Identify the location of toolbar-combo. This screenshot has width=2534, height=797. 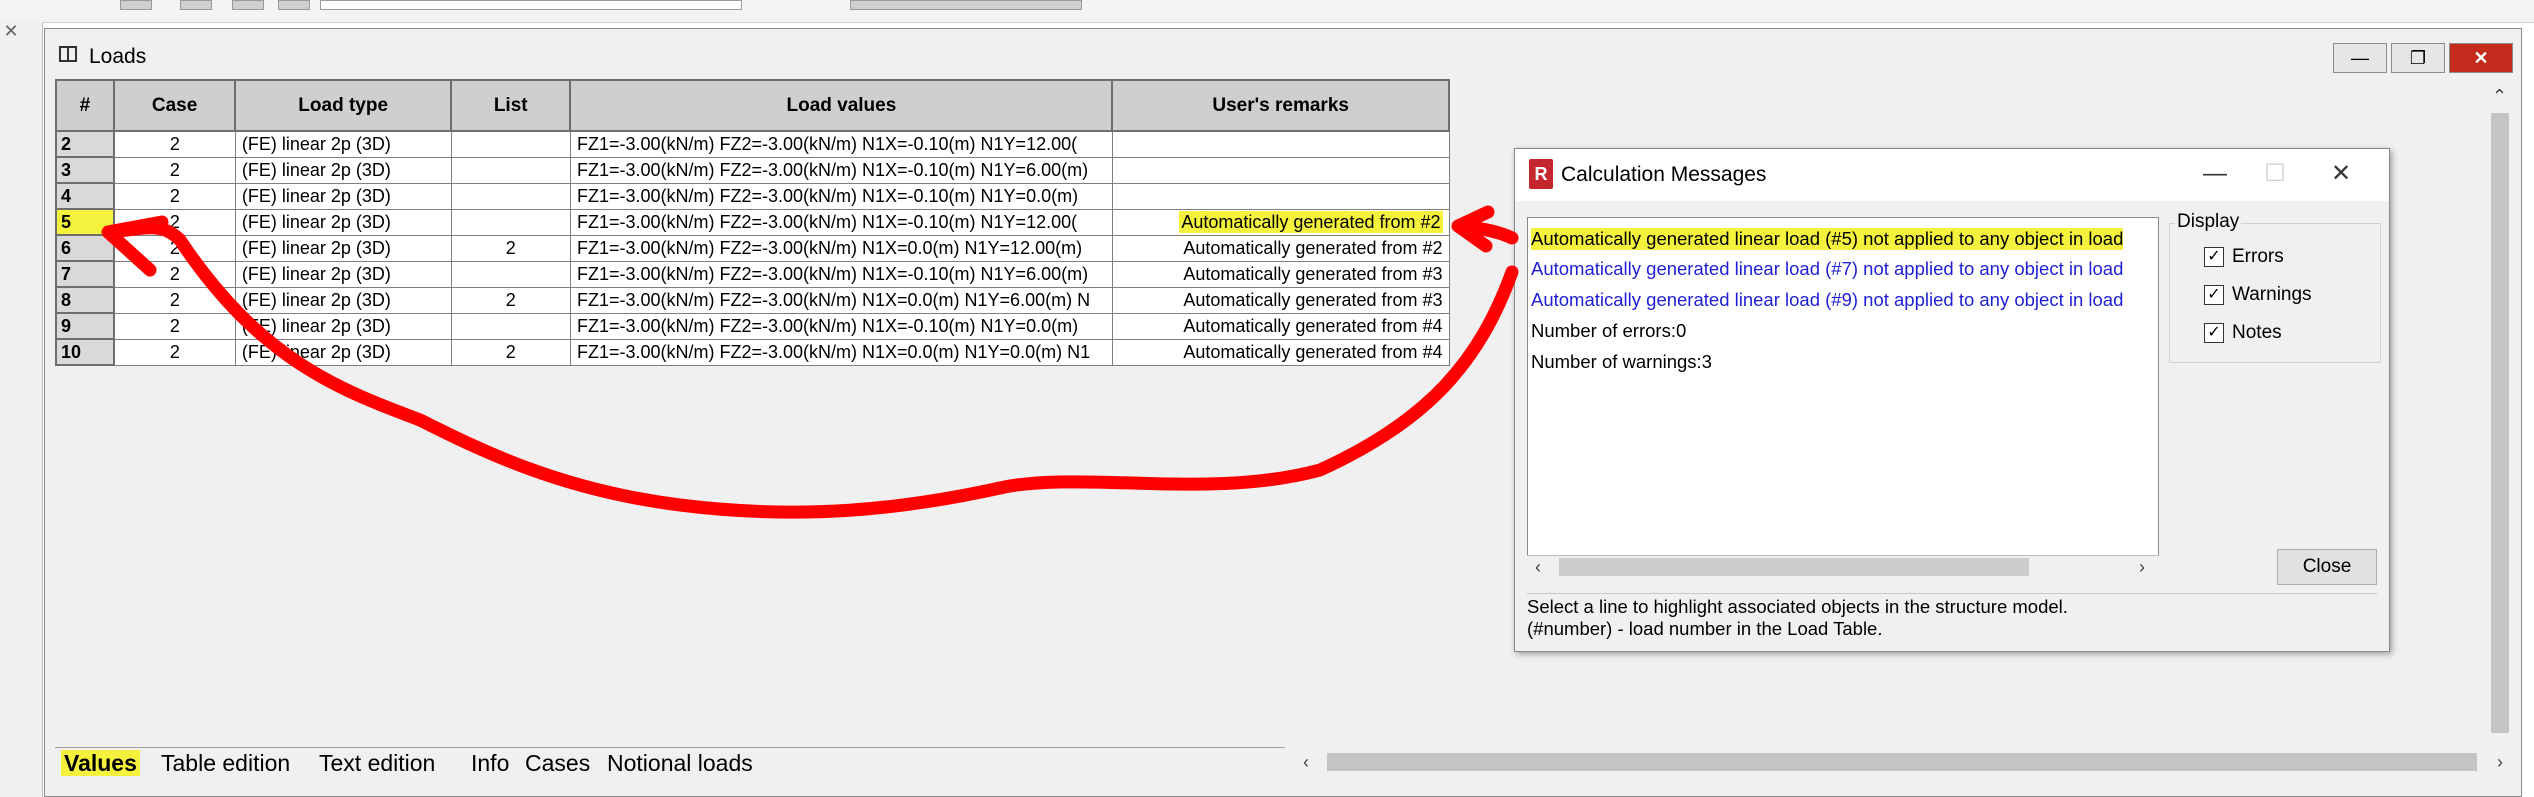
(966, 5).